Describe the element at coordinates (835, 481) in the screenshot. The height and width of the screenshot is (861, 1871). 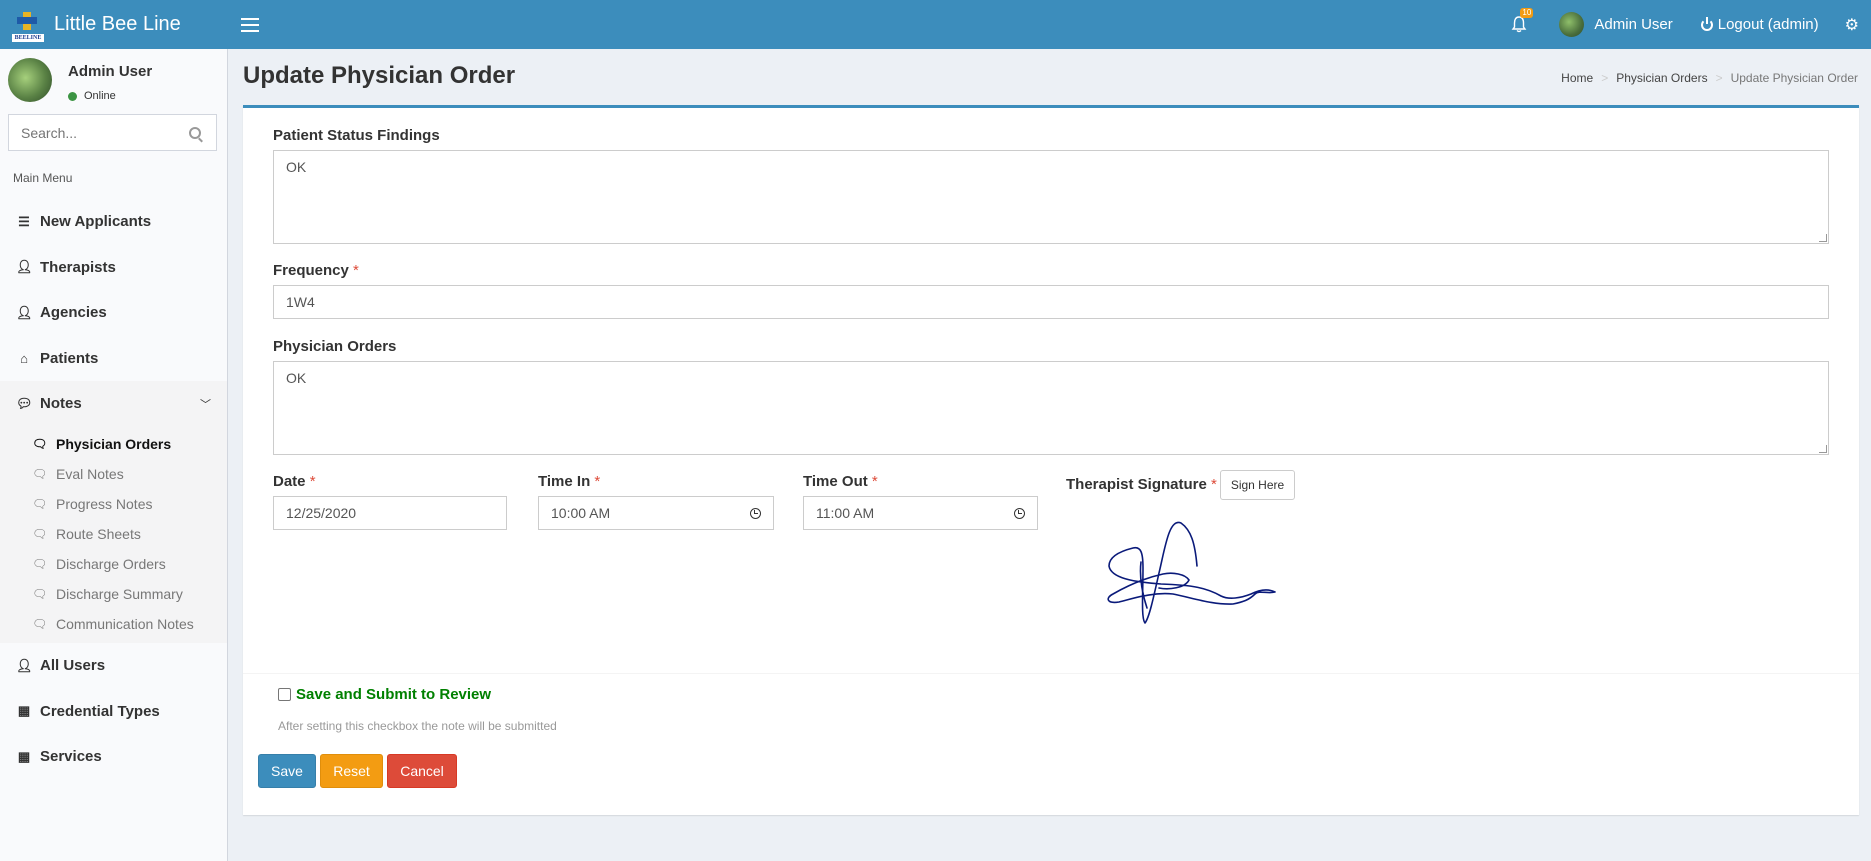
I see `time-out-label-text: Time Out` at that location.